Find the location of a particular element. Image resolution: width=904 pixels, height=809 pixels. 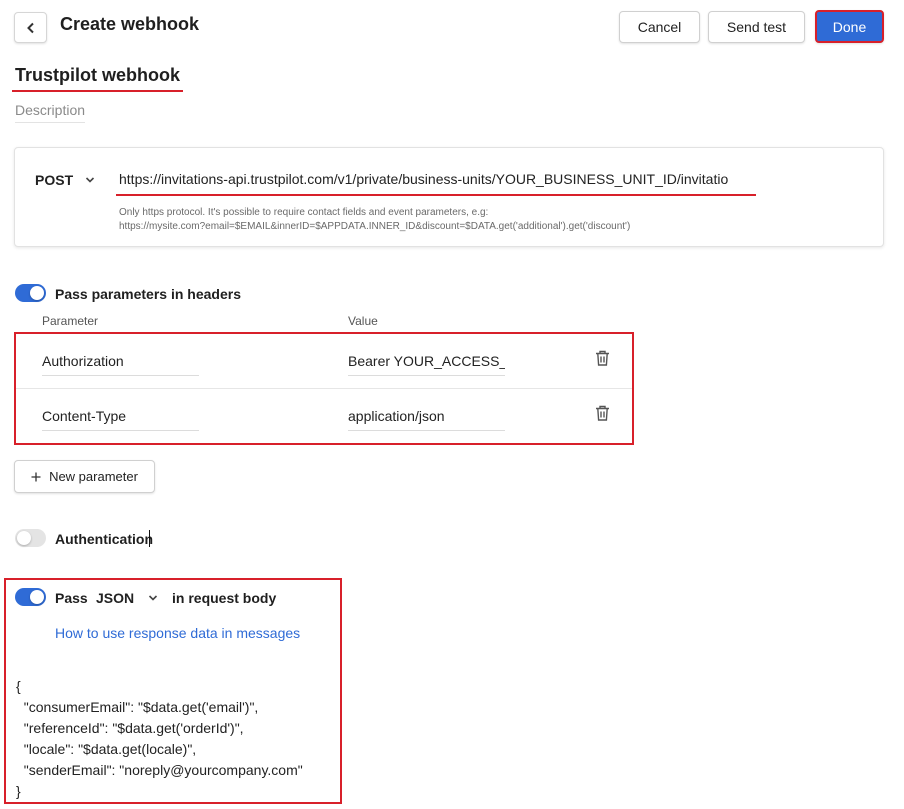

send-test-button: Send test is located at coordinates (756, 27).